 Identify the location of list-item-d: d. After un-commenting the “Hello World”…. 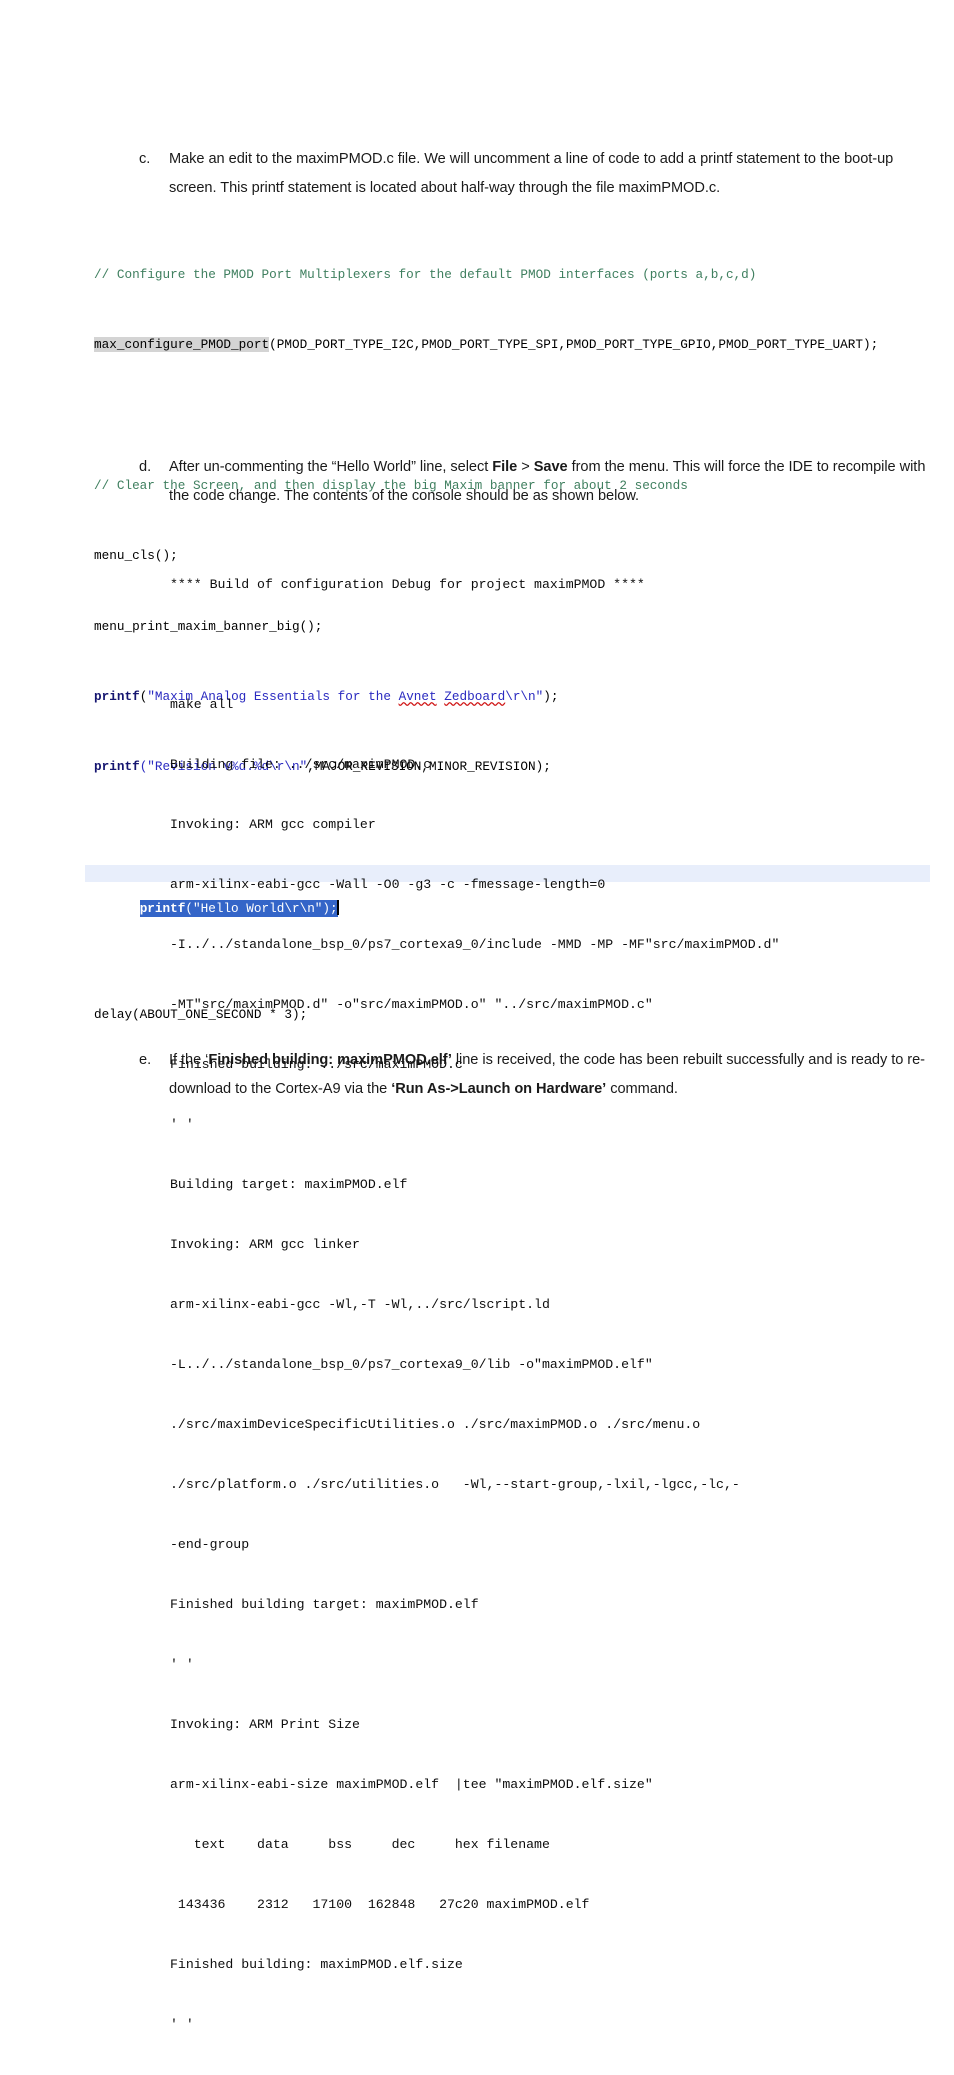
(534, 482).